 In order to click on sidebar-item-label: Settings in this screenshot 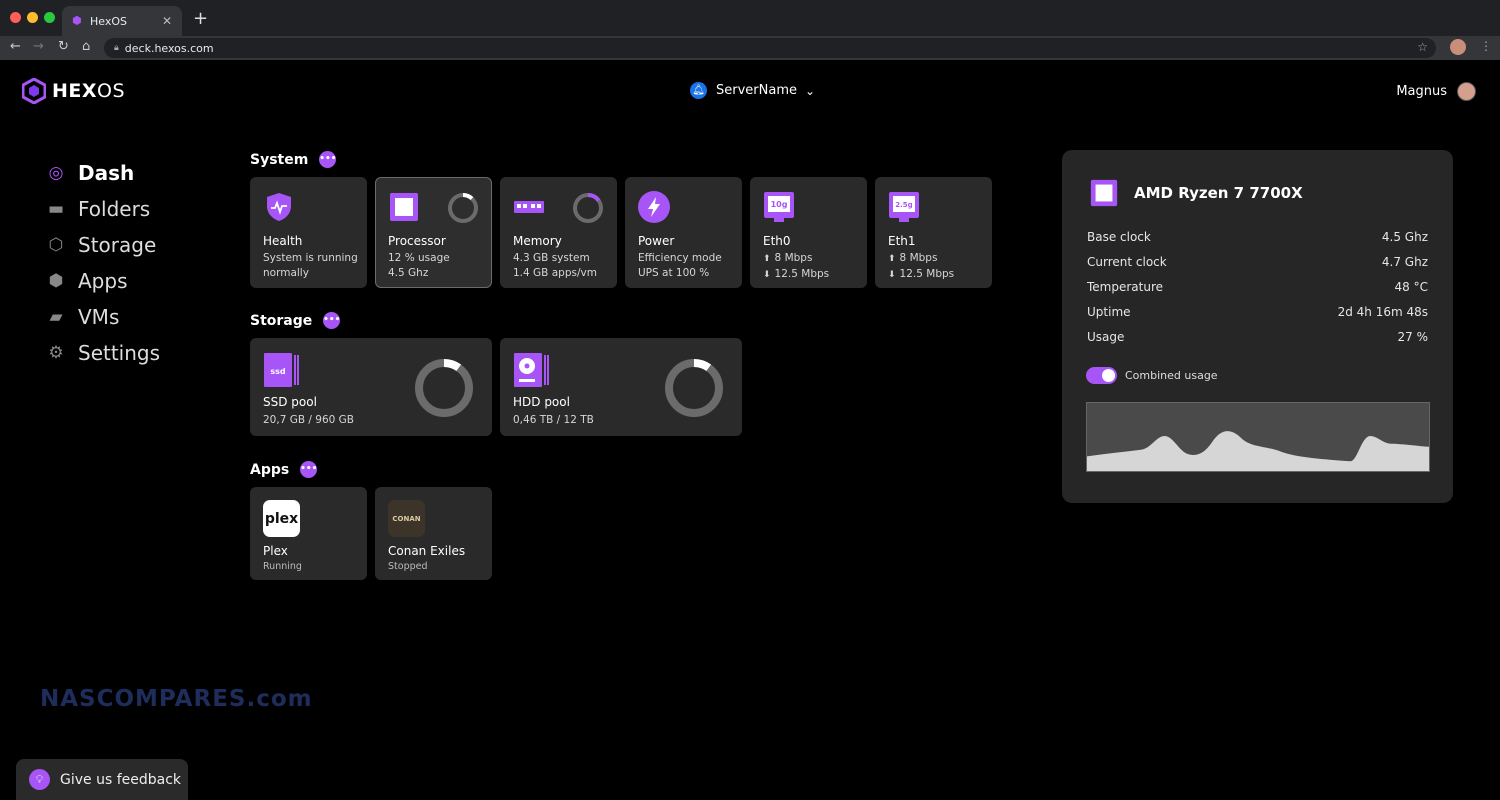, I will do `click(119, 353)`.